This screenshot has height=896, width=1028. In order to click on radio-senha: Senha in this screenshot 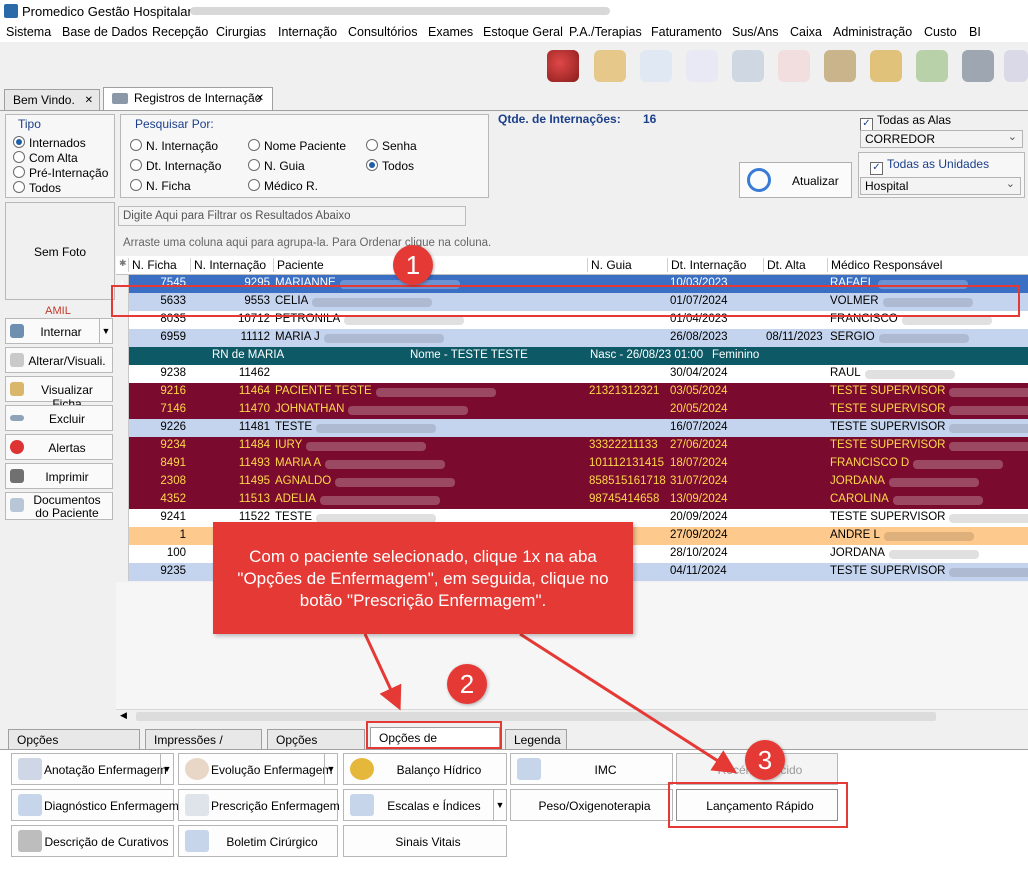, I will do `click(391, 146)`.